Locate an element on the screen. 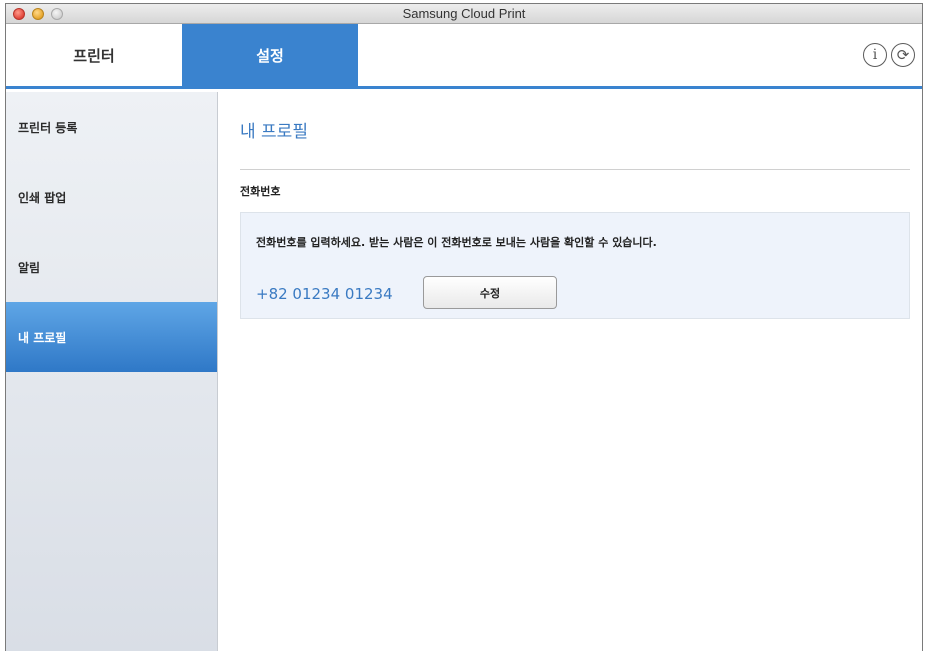 The width and height of the screenshot is (928, 651). title-bar: Samsung Cloud Print is located at coordinates (464, 14).